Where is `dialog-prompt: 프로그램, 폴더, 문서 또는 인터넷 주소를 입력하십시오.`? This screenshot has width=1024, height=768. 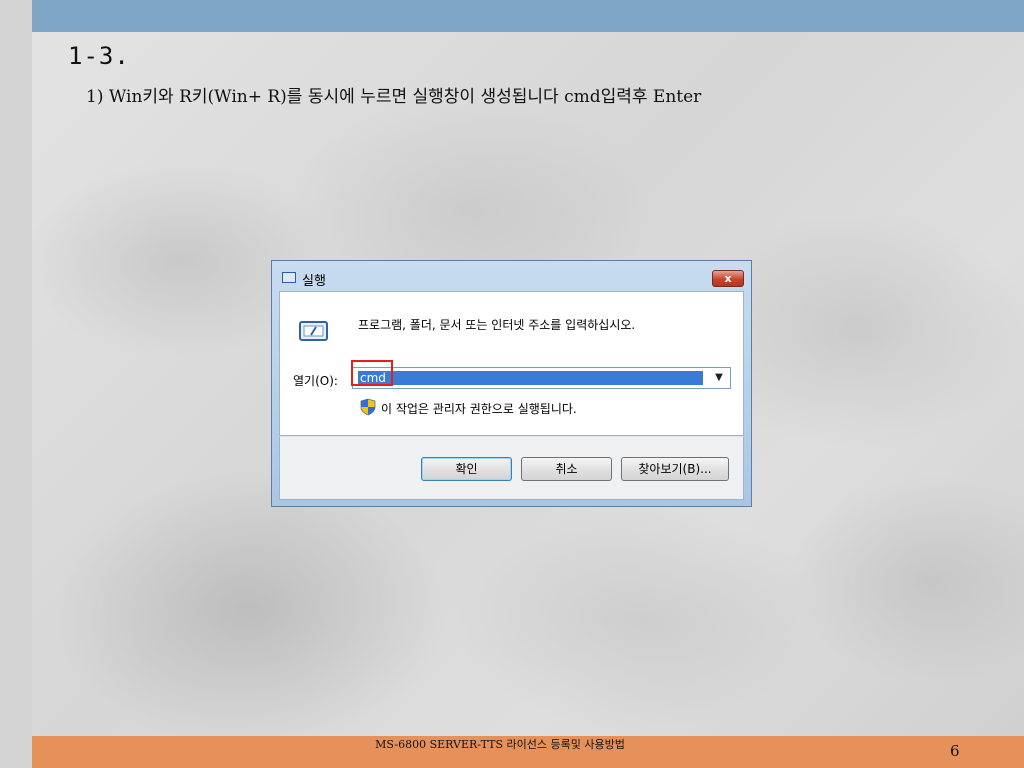 dialog-prompt: 프로그램, 폴더, 문서 또는 인터넷 주소를 입력하십시오. is located at coordinates (497, 325).